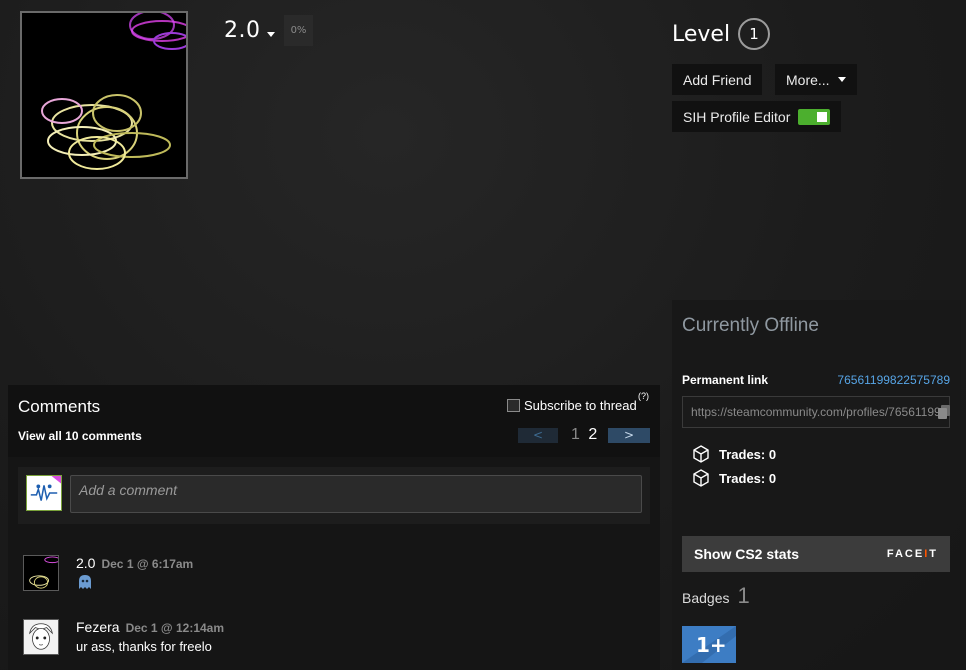 The image size is (966, 670). I want to click on view-all-comments-link: View all 10 comments, so click(80, 436).